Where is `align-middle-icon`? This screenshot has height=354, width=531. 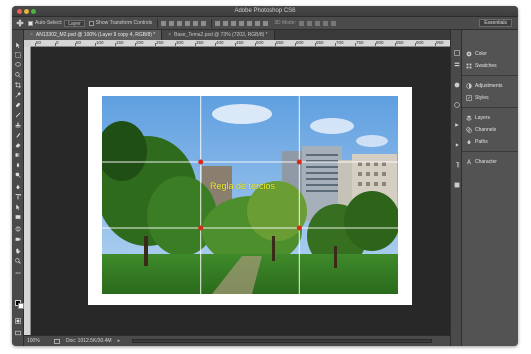
align-middle-icon is located at coordinates (172, 23).